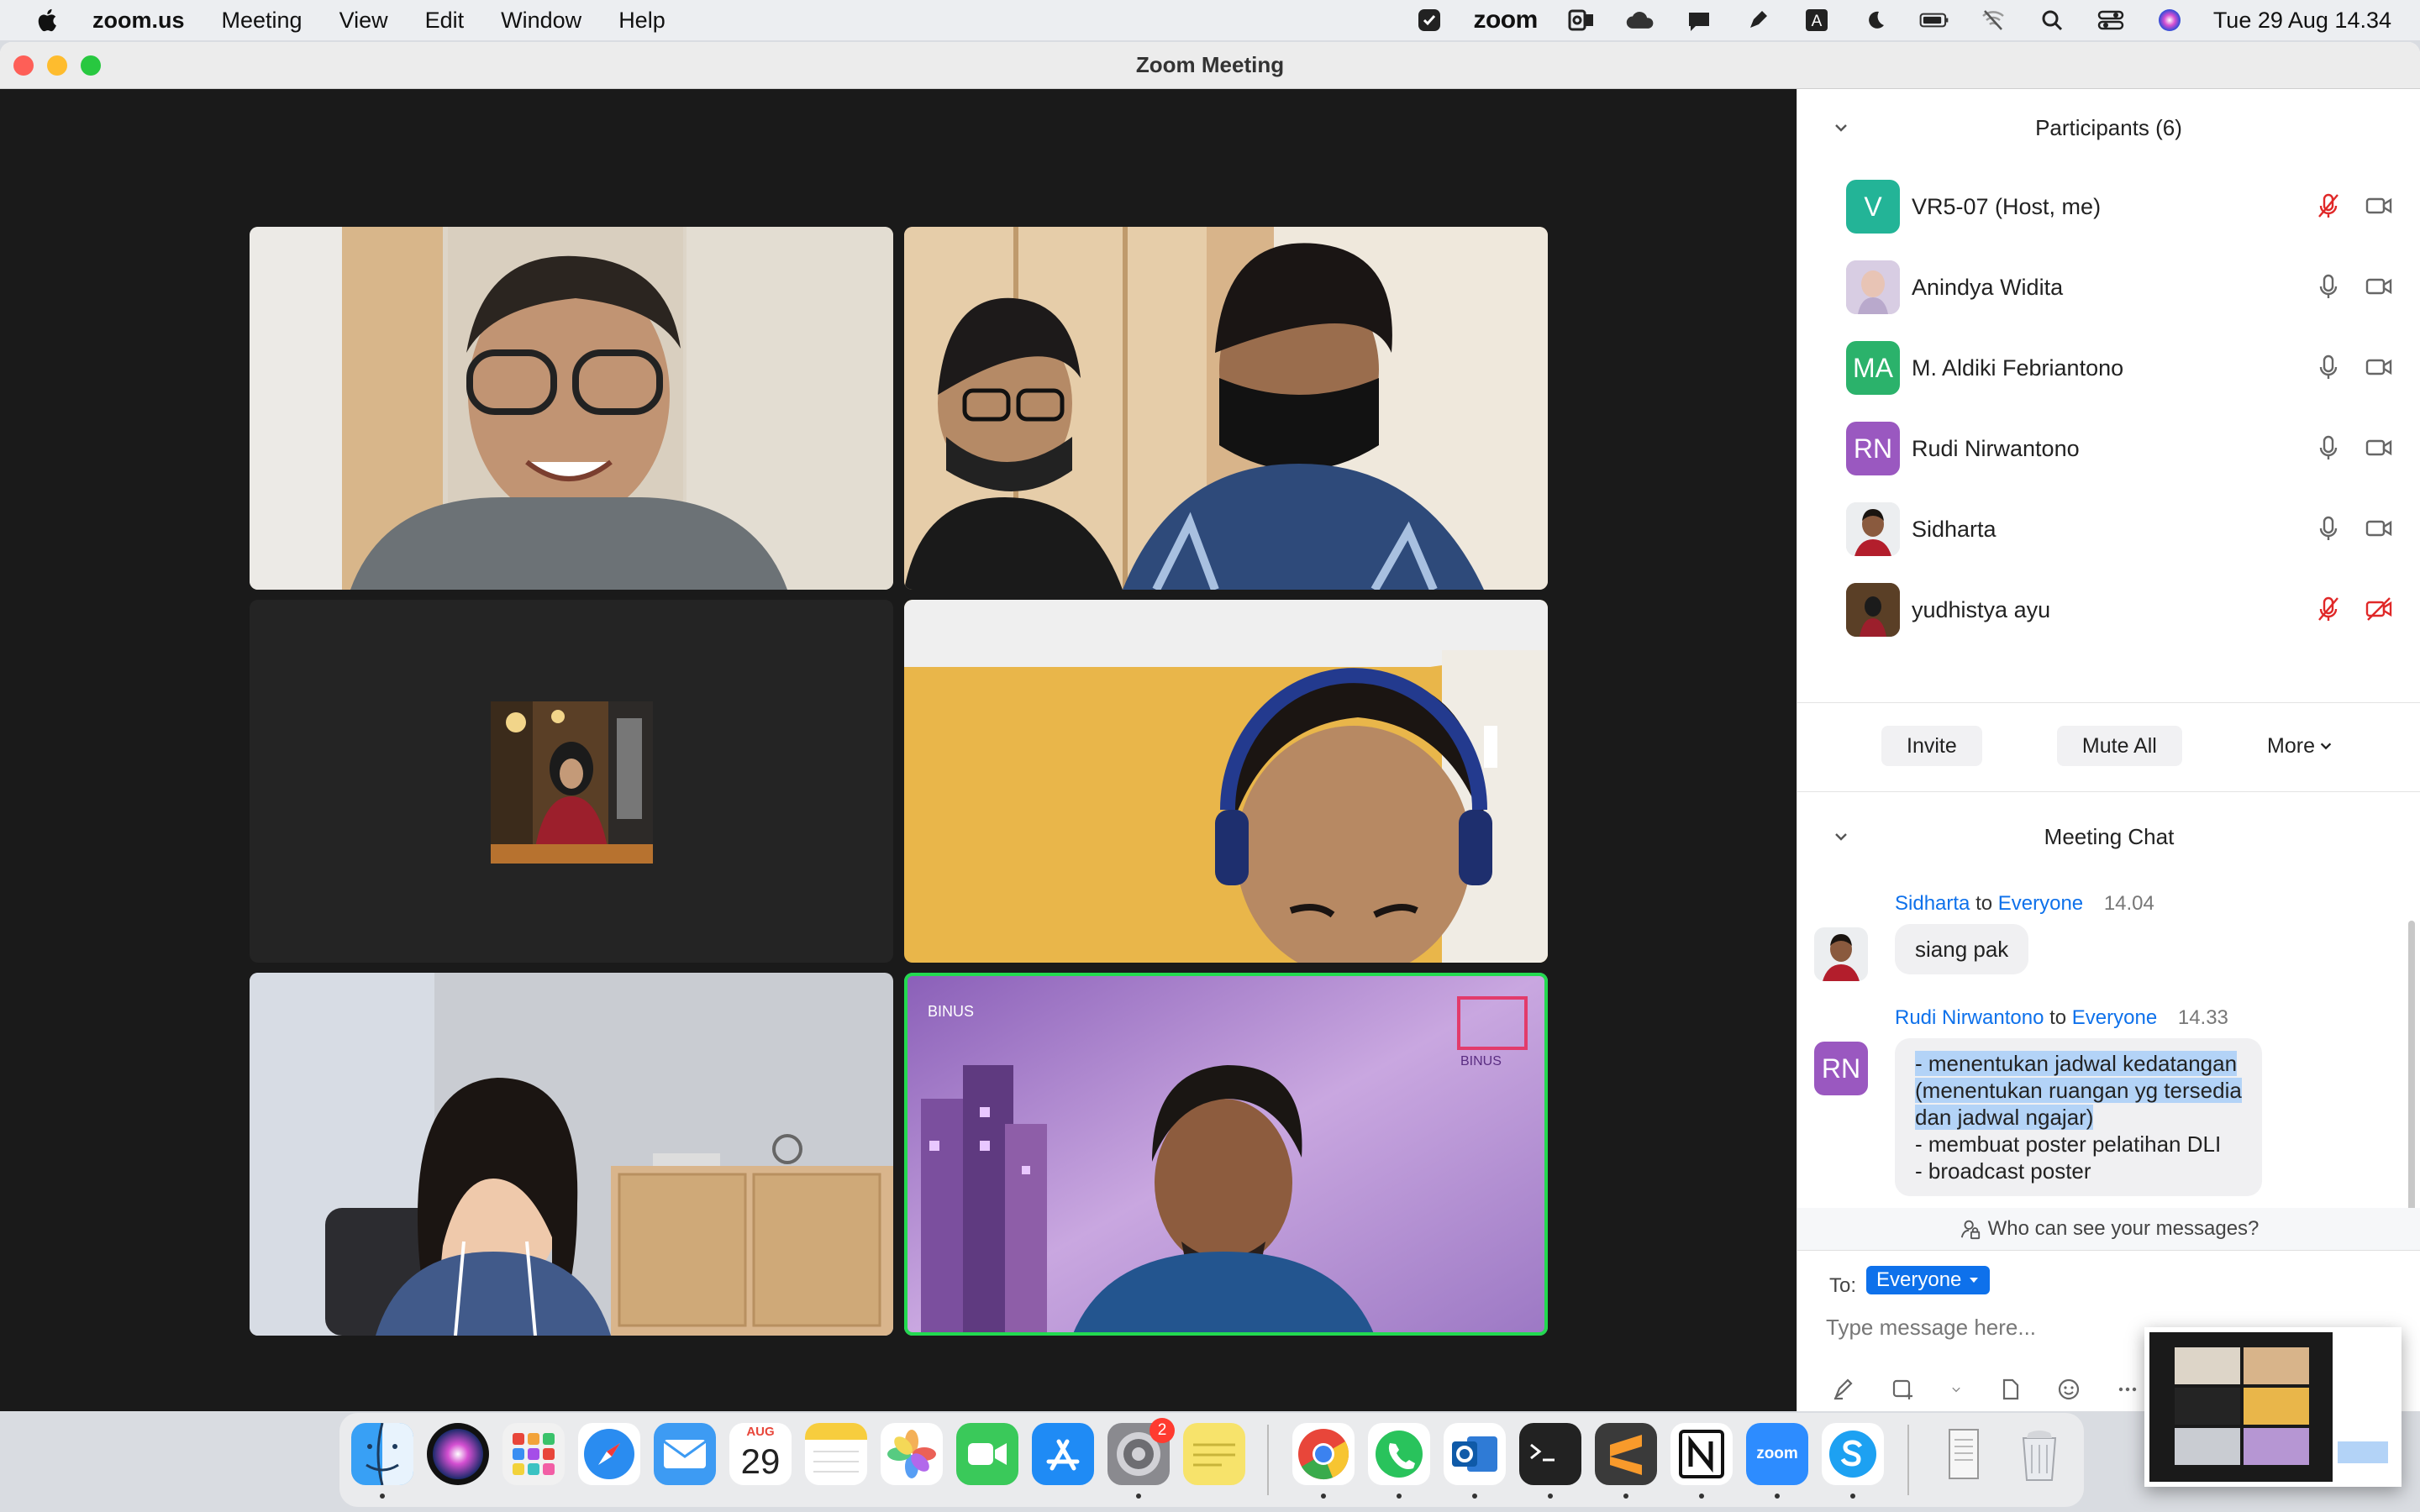 This screenshot has width=2420, height=1512. I want to click on screenshot-icon, so click(1903, 1389).